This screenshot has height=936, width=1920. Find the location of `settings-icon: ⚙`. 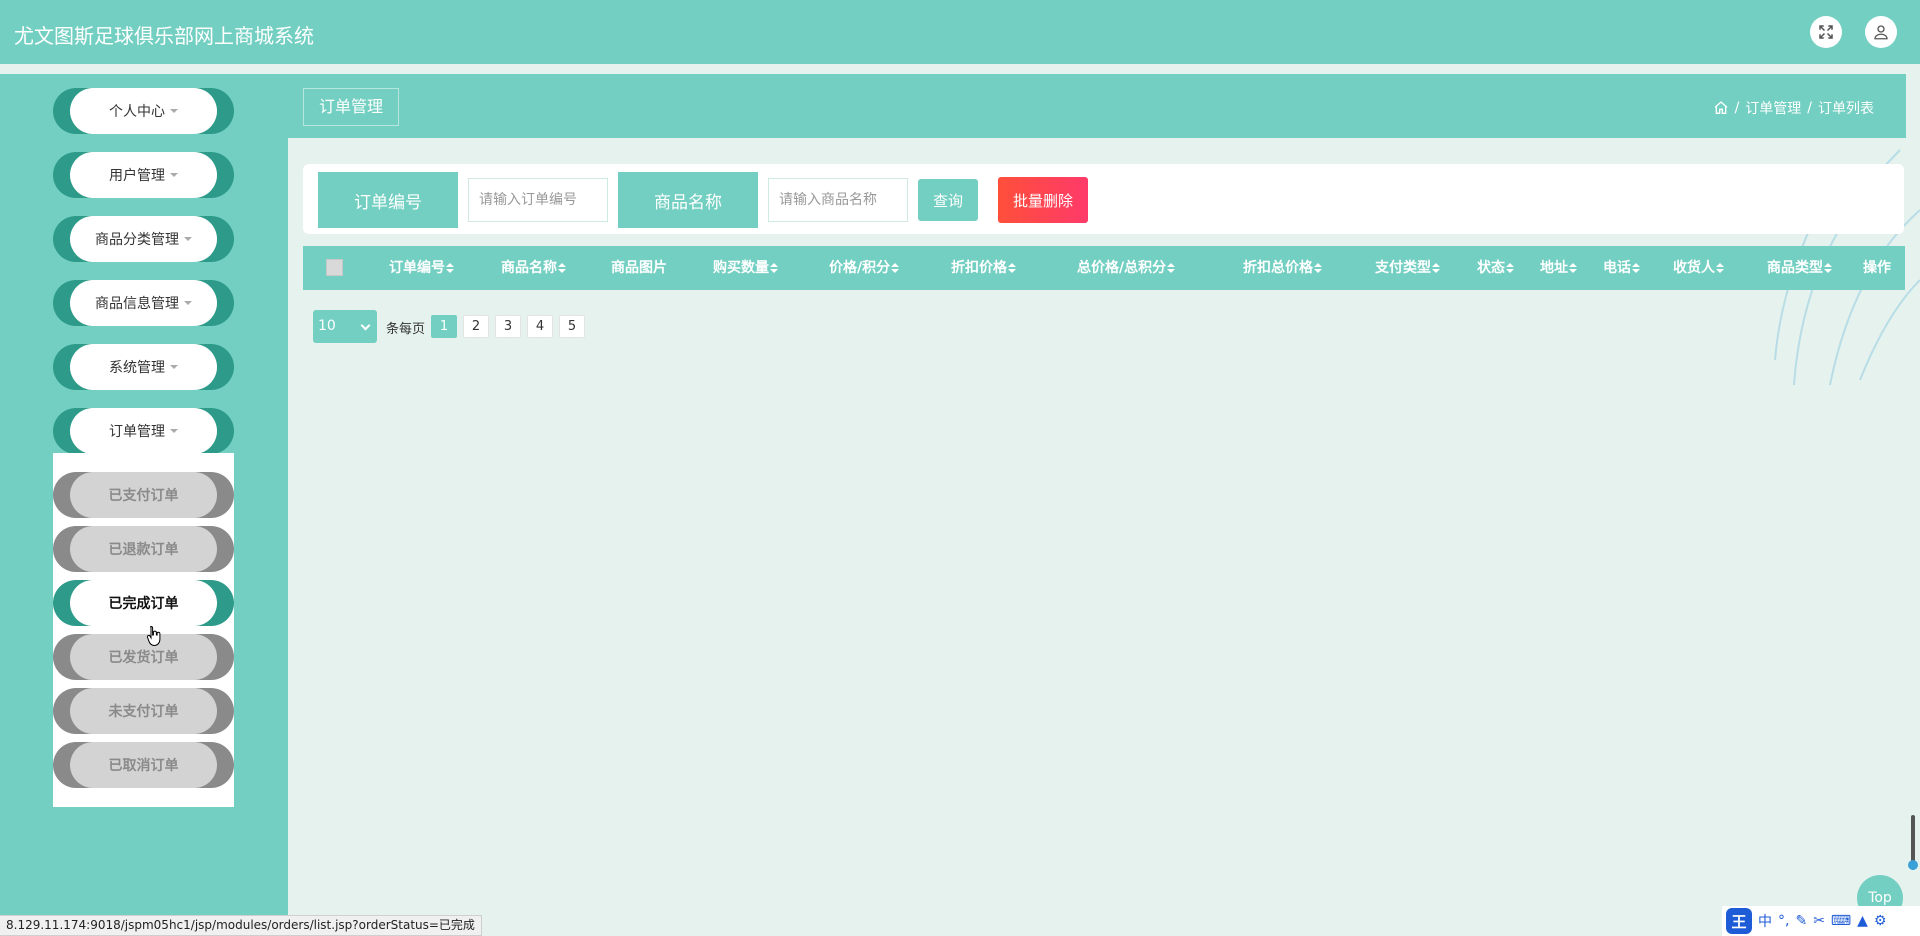

settings-icon: ⚙ is located at coordinates (1880, 921).